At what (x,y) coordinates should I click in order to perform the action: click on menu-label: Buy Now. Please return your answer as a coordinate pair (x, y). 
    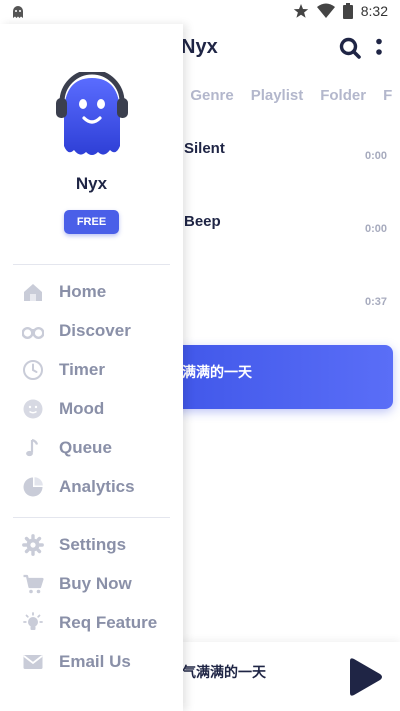
    Looking at the image, I should click on (95, 583).